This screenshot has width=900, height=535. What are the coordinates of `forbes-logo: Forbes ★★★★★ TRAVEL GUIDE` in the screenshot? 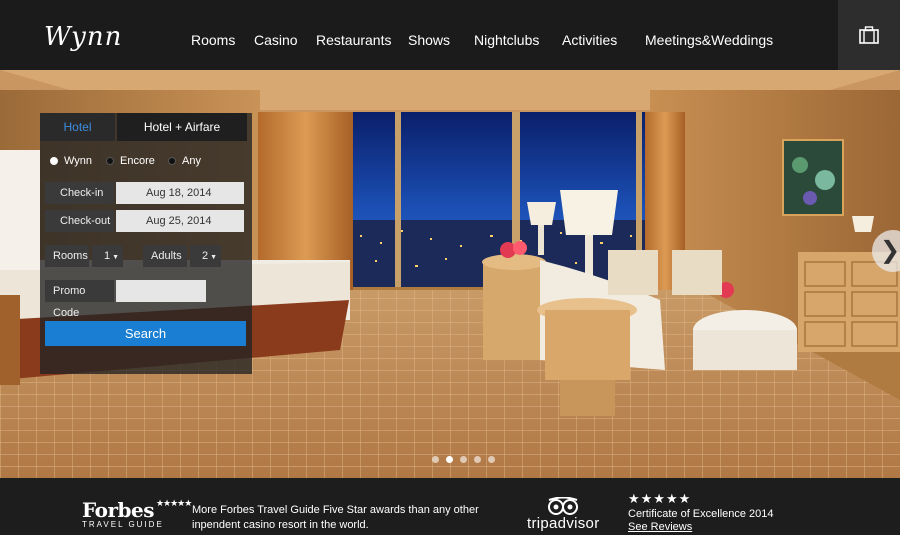 It's located at (137, 513).